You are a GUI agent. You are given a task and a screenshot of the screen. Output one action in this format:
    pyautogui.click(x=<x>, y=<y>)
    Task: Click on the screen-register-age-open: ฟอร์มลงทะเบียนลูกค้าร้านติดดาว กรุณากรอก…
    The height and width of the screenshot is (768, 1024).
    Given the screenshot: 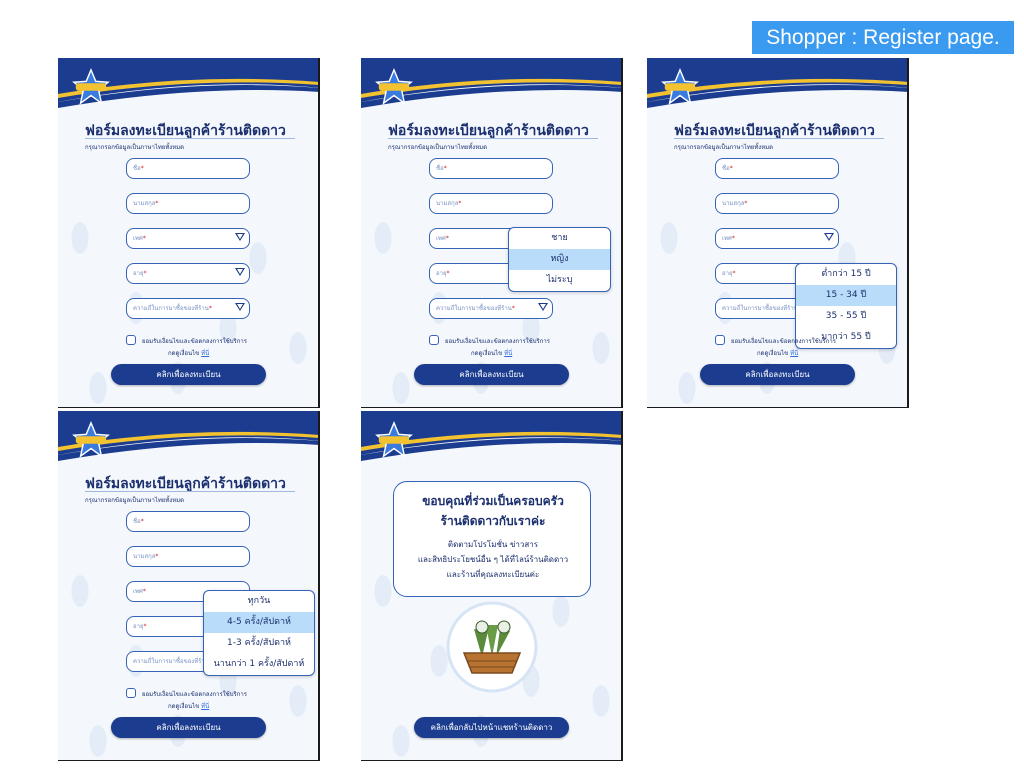 What is the action you would take?
    pyautogui.click(x=778, y=233)
    